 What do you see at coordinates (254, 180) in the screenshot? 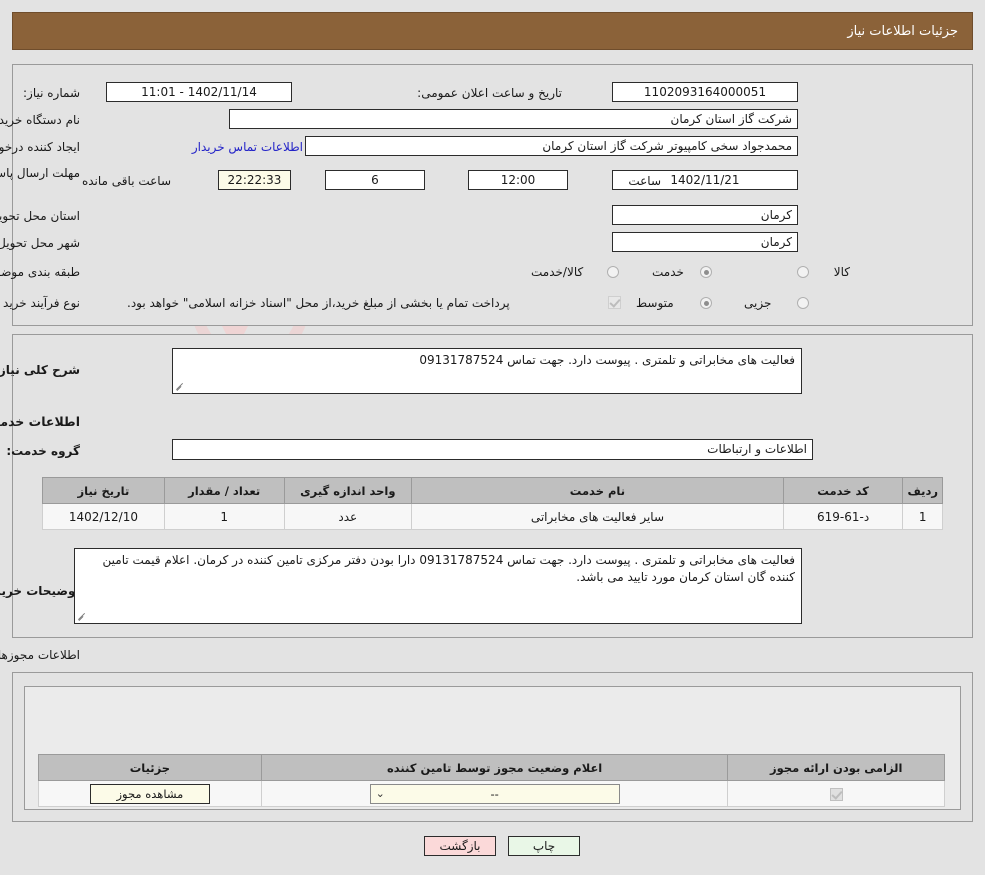
I see `remaining-time-value: 22:22:33` at bounding box center [254, 180].